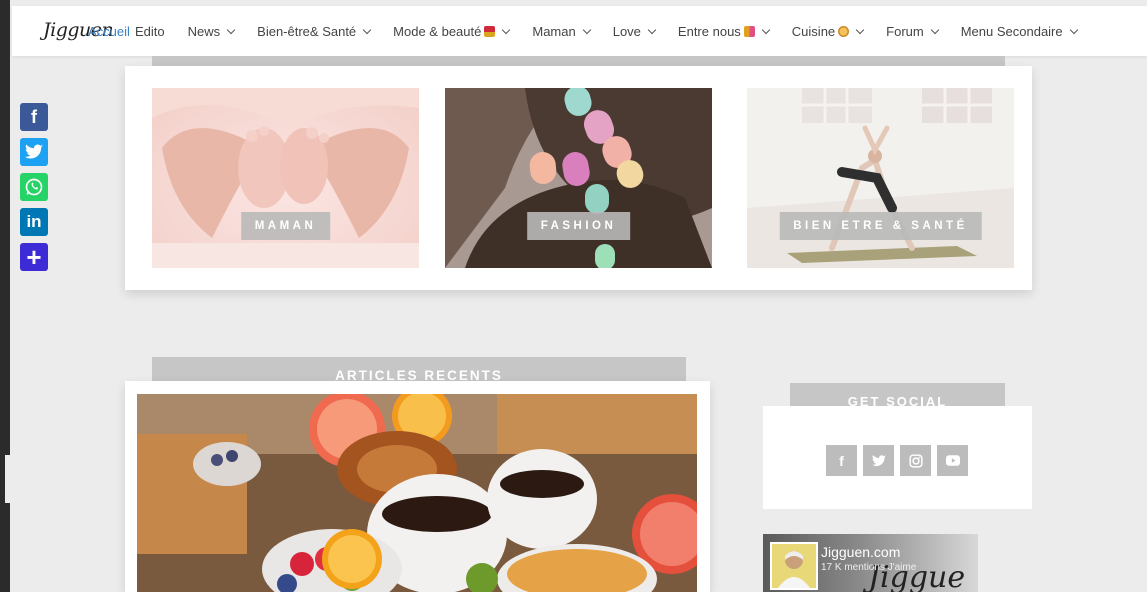 The width and height of the screenshot is (1147, 592). Describe the element at coordinates (878, 460) in the screenshot. I see `twitter-icon` at that location.